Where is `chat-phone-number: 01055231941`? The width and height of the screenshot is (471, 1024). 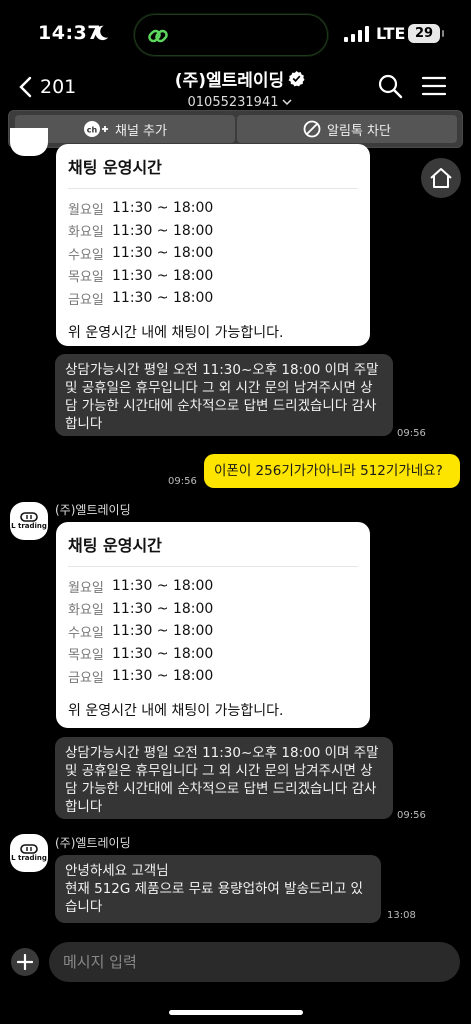 chat-phone-number: 01055231941 is located at coordinates (233, 102).